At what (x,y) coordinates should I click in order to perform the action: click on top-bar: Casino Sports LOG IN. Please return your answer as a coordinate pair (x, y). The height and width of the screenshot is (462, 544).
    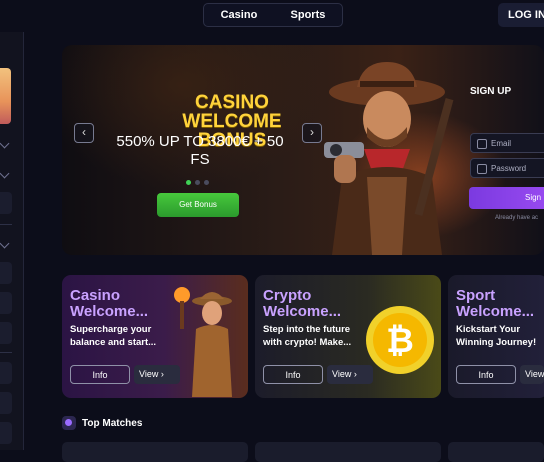
    Looking at the image, I should click on (272, 16).